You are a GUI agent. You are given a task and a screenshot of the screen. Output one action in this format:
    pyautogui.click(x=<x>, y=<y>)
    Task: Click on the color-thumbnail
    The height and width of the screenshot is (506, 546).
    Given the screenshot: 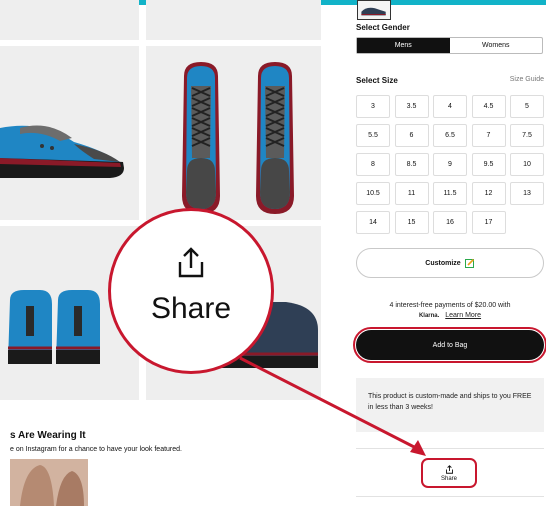 What is the action you would take?
    pyautogui.click(x=374, y=10)
    